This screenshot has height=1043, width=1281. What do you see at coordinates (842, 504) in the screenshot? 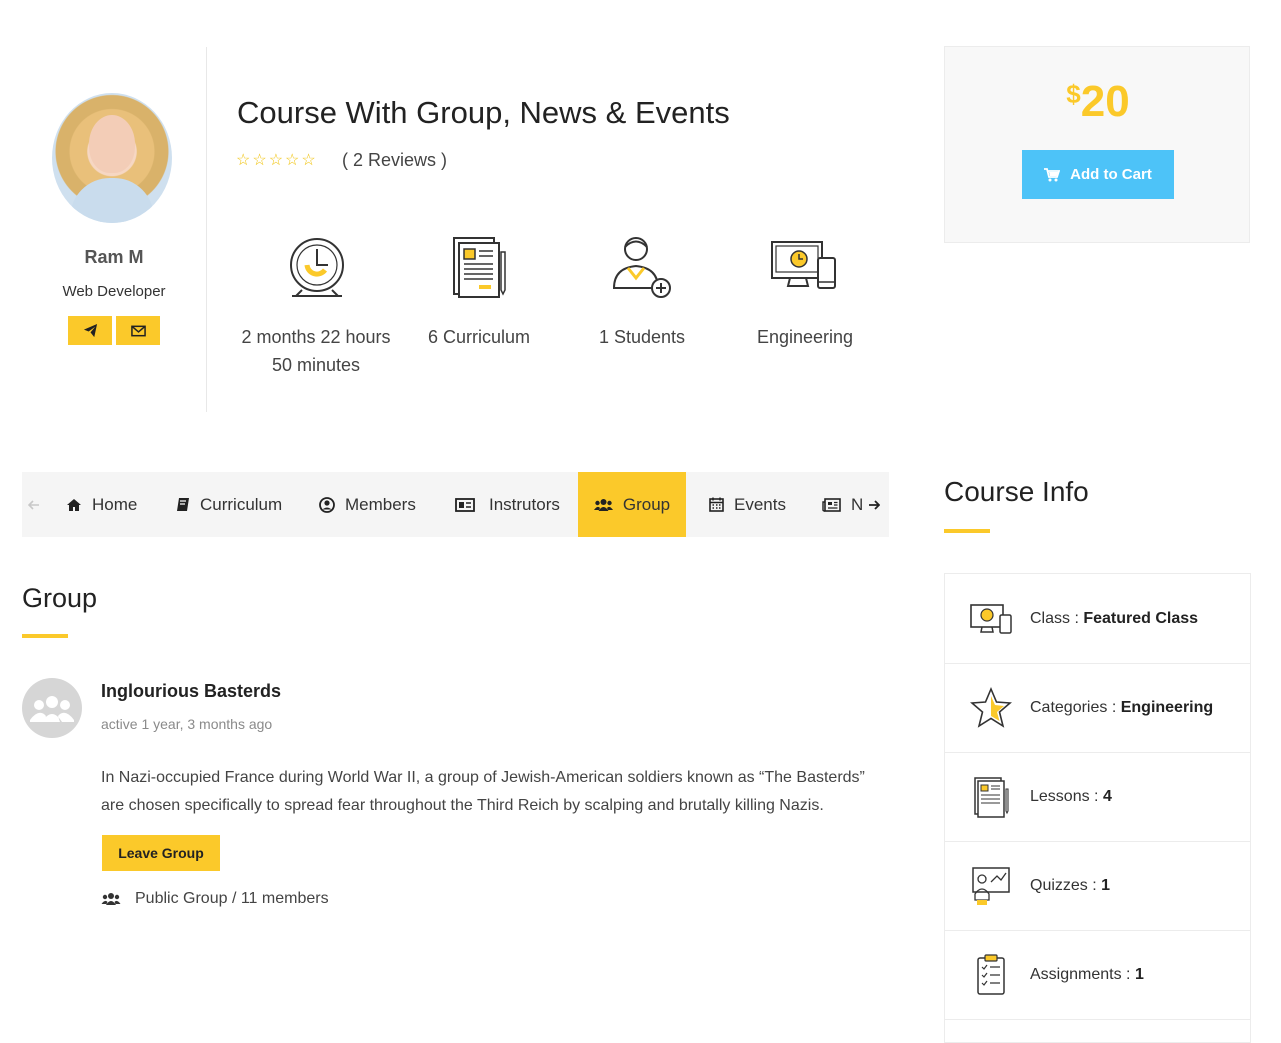
I see `tab-news: N` at bounding box center [842, 504].